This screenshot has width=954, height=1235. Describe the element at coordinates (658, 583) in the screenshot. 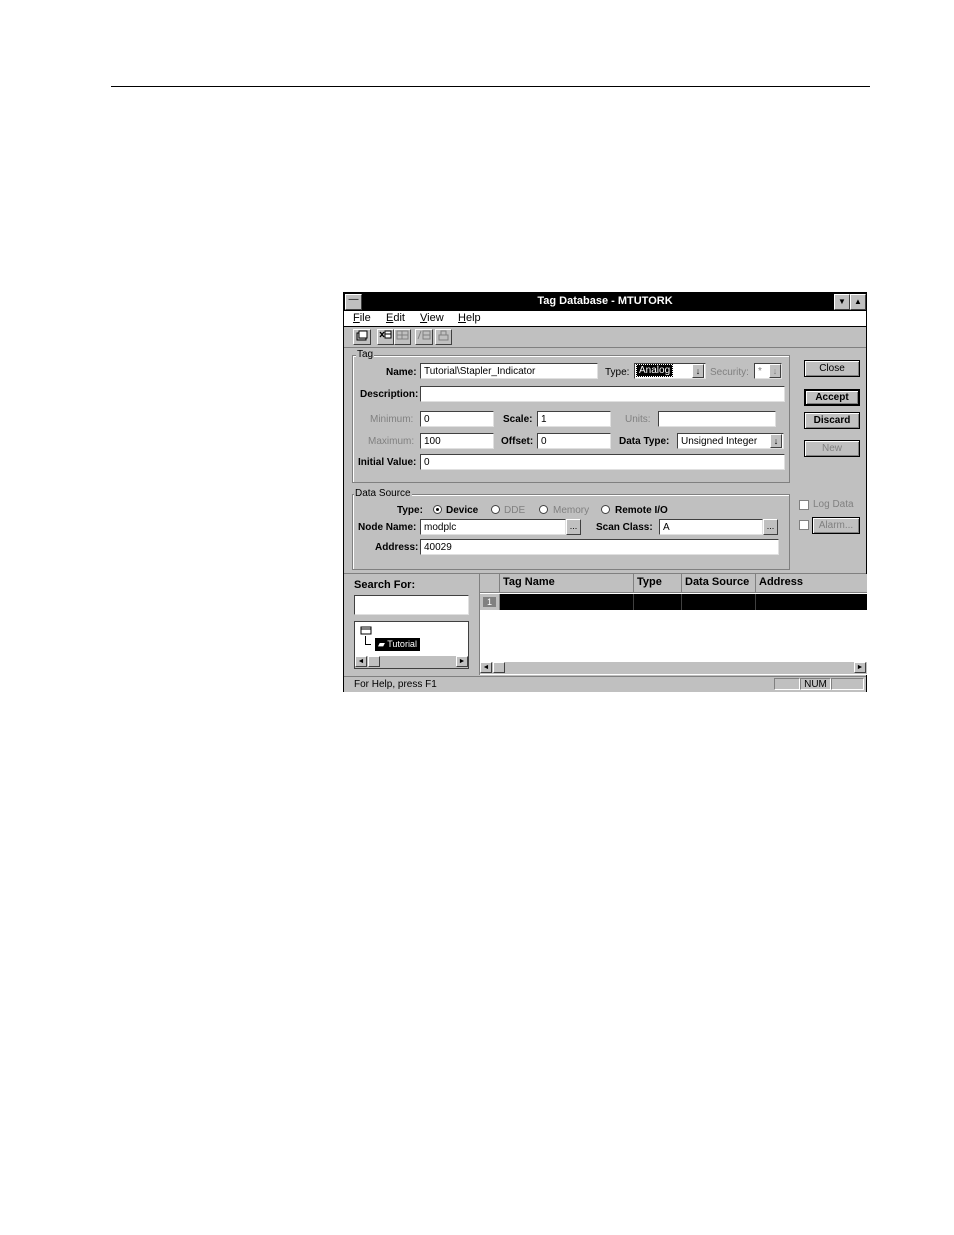

I see `column-header-type: Type` at that location.